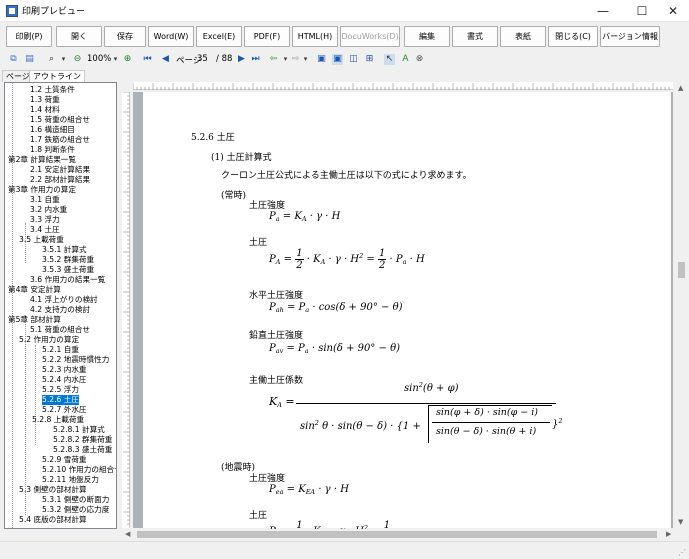  What do you see at coordinates (344, 11) in the screenshot?
I see `title-bar: 印刷プレビュー — ☐ ✕` at bounding box center [344, 11].